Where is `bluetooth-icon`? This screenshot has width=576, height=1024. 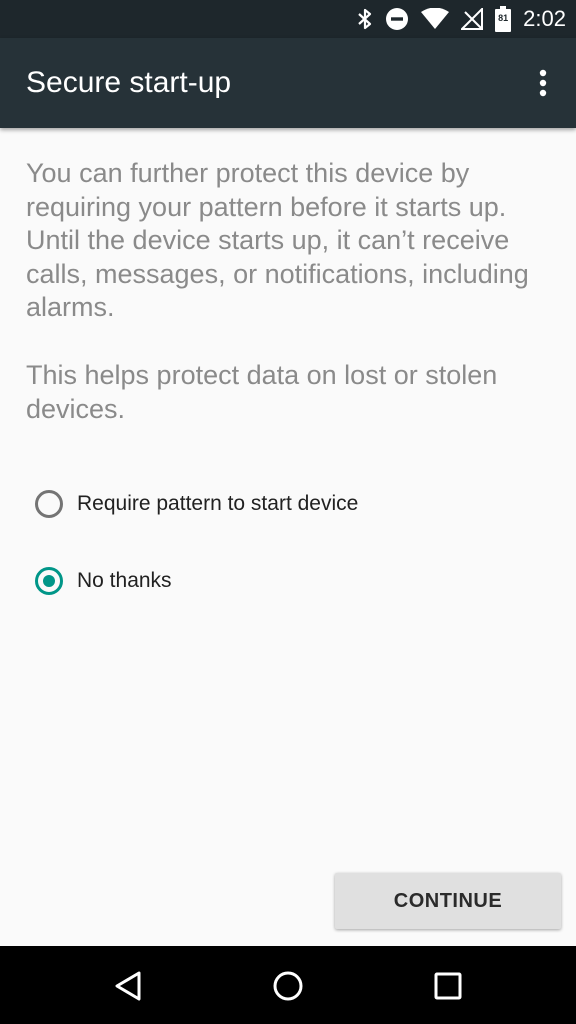 bluetooth-icon is located at coordinates (365, 19).